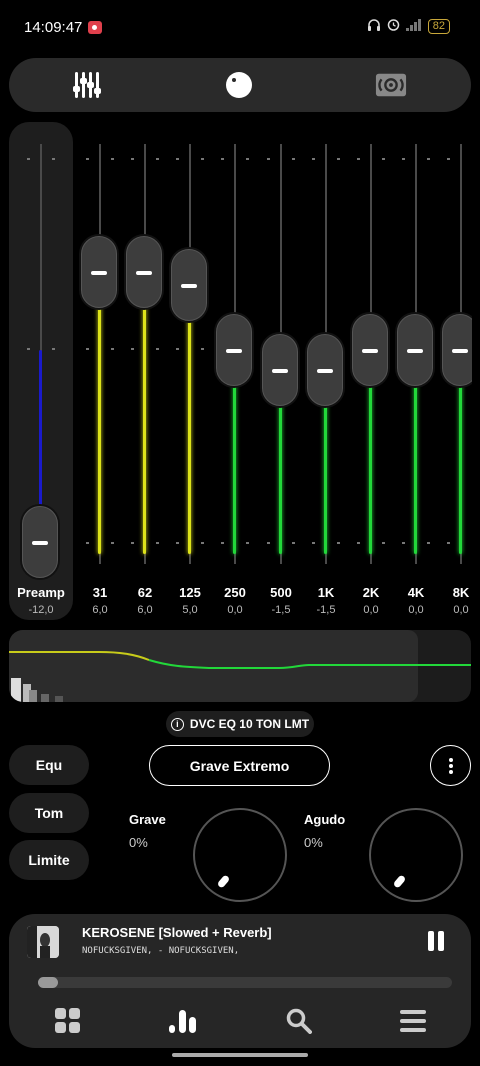 The width and height of the screenshot is (480, 1066). What do you see at coordinates (326, 592) in the screenshot?
I see `band-freq-label: 1K` at bounding box center [326, 592].